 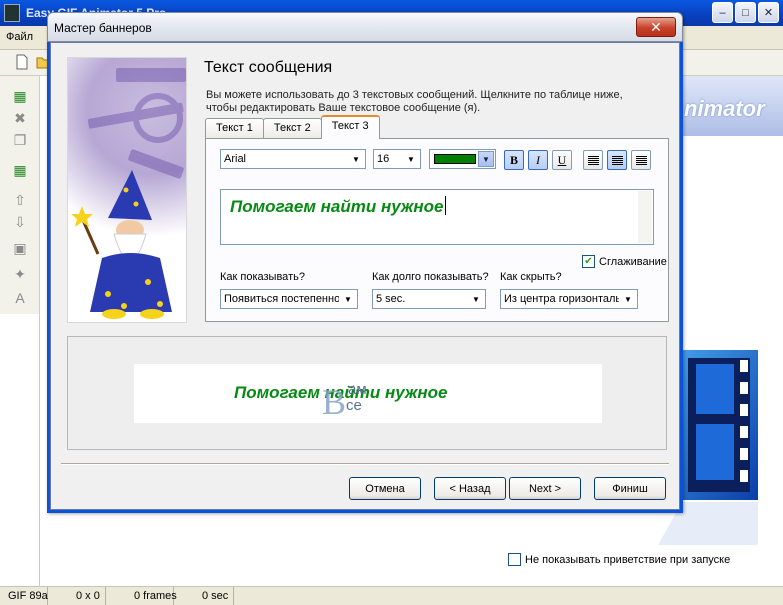 What do you see at coordinates (365, 464) in the screenshot?
I see `button-separator` at bounding box center [365, 464].